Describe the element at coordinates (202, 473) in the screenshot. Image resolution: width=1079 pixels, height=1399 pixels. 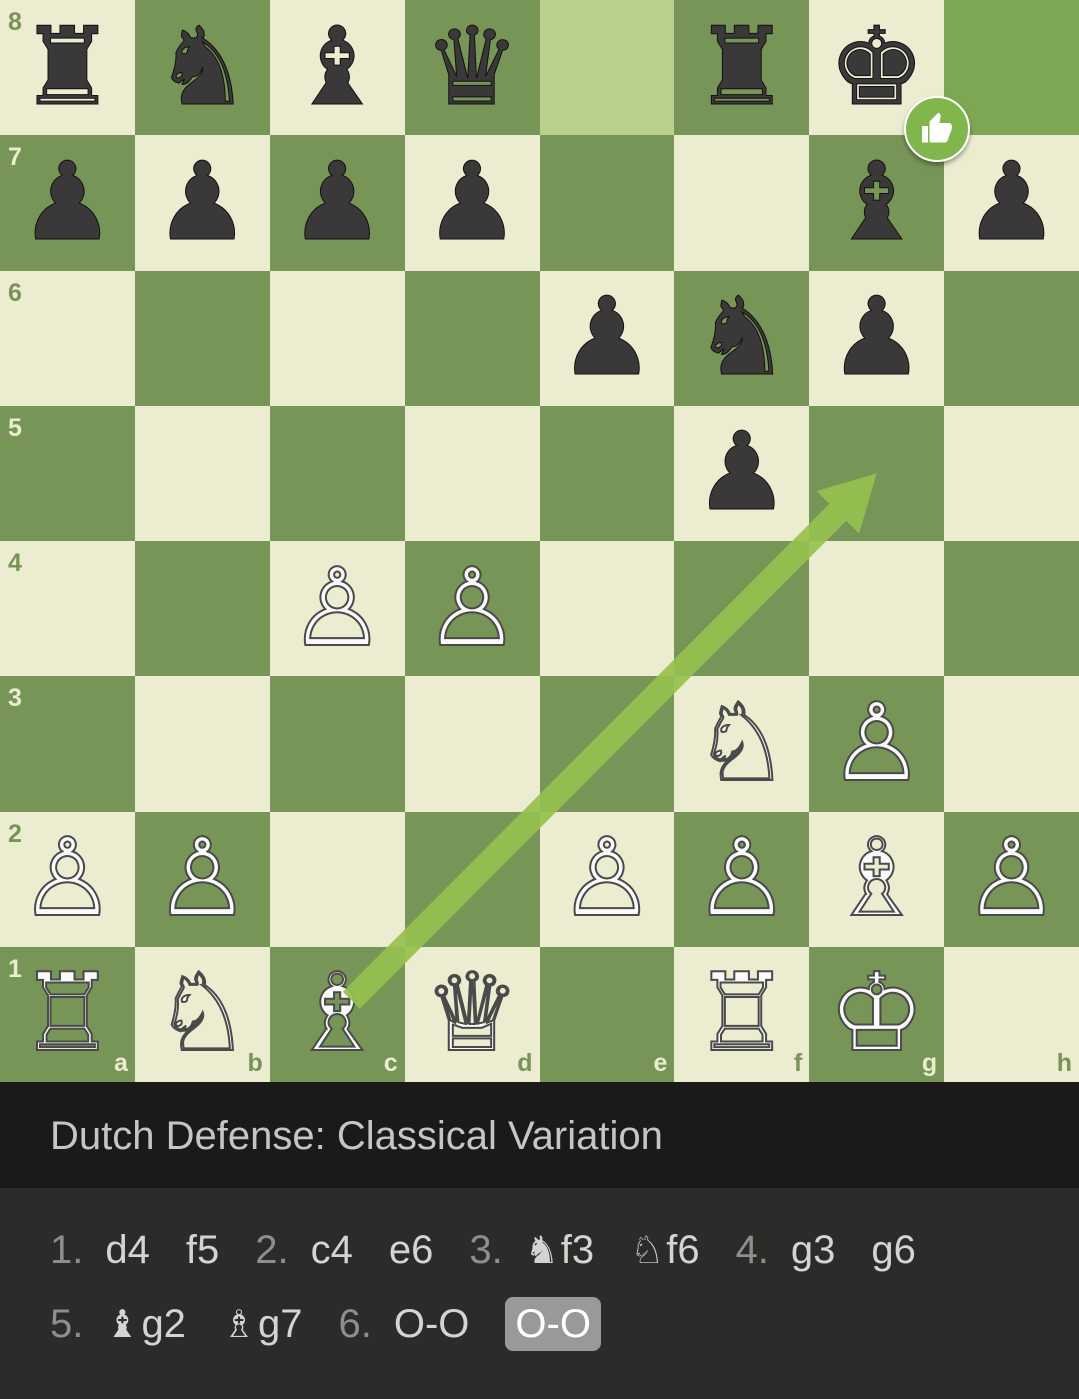
I see `square-b5` at that location.